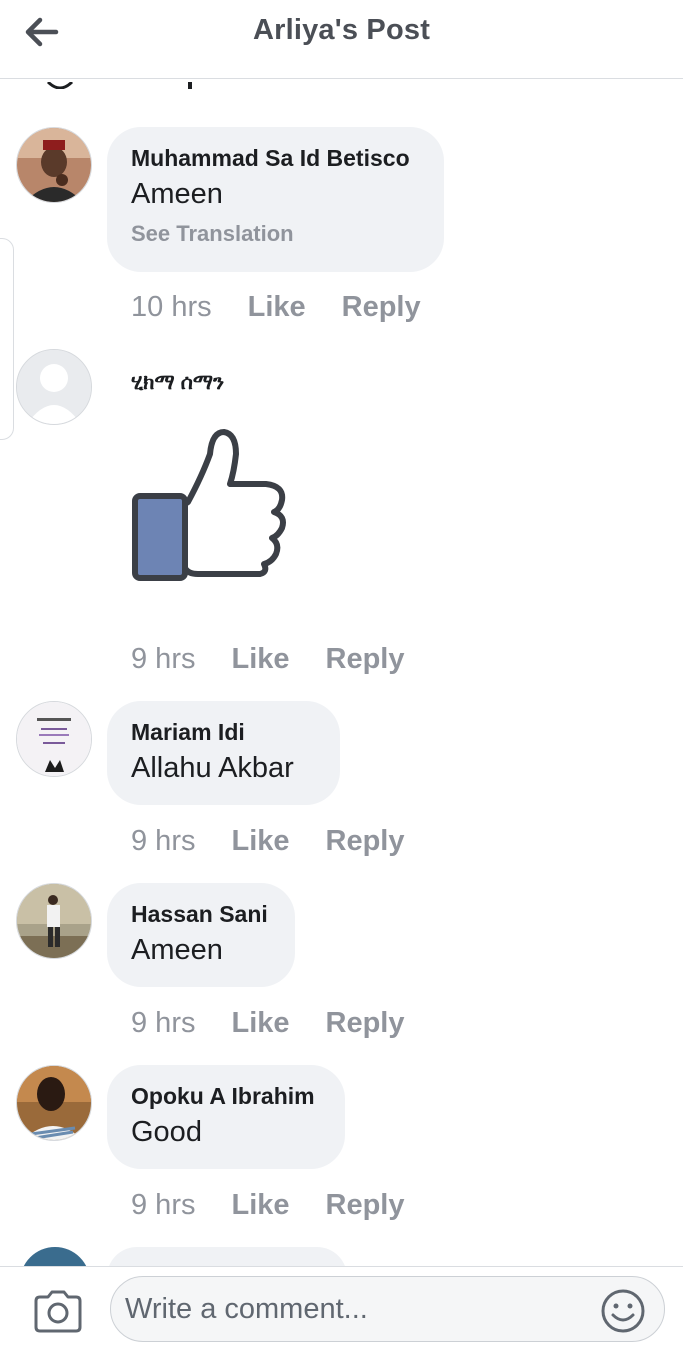 This screenshot has width=683, height=1349. I want to click on comment-text: Good, so click(166, 1132).